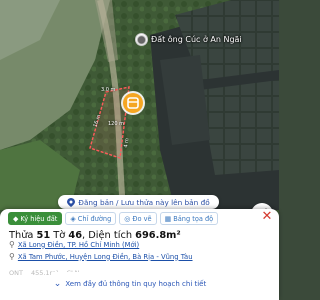 This screenshot has width=320, height=300. What do you see at coordinates (196, 39) in the screenshot?
I see `poi-label: Đất ông Cúc ở An Ngãi` at bounding box center [196, 39].